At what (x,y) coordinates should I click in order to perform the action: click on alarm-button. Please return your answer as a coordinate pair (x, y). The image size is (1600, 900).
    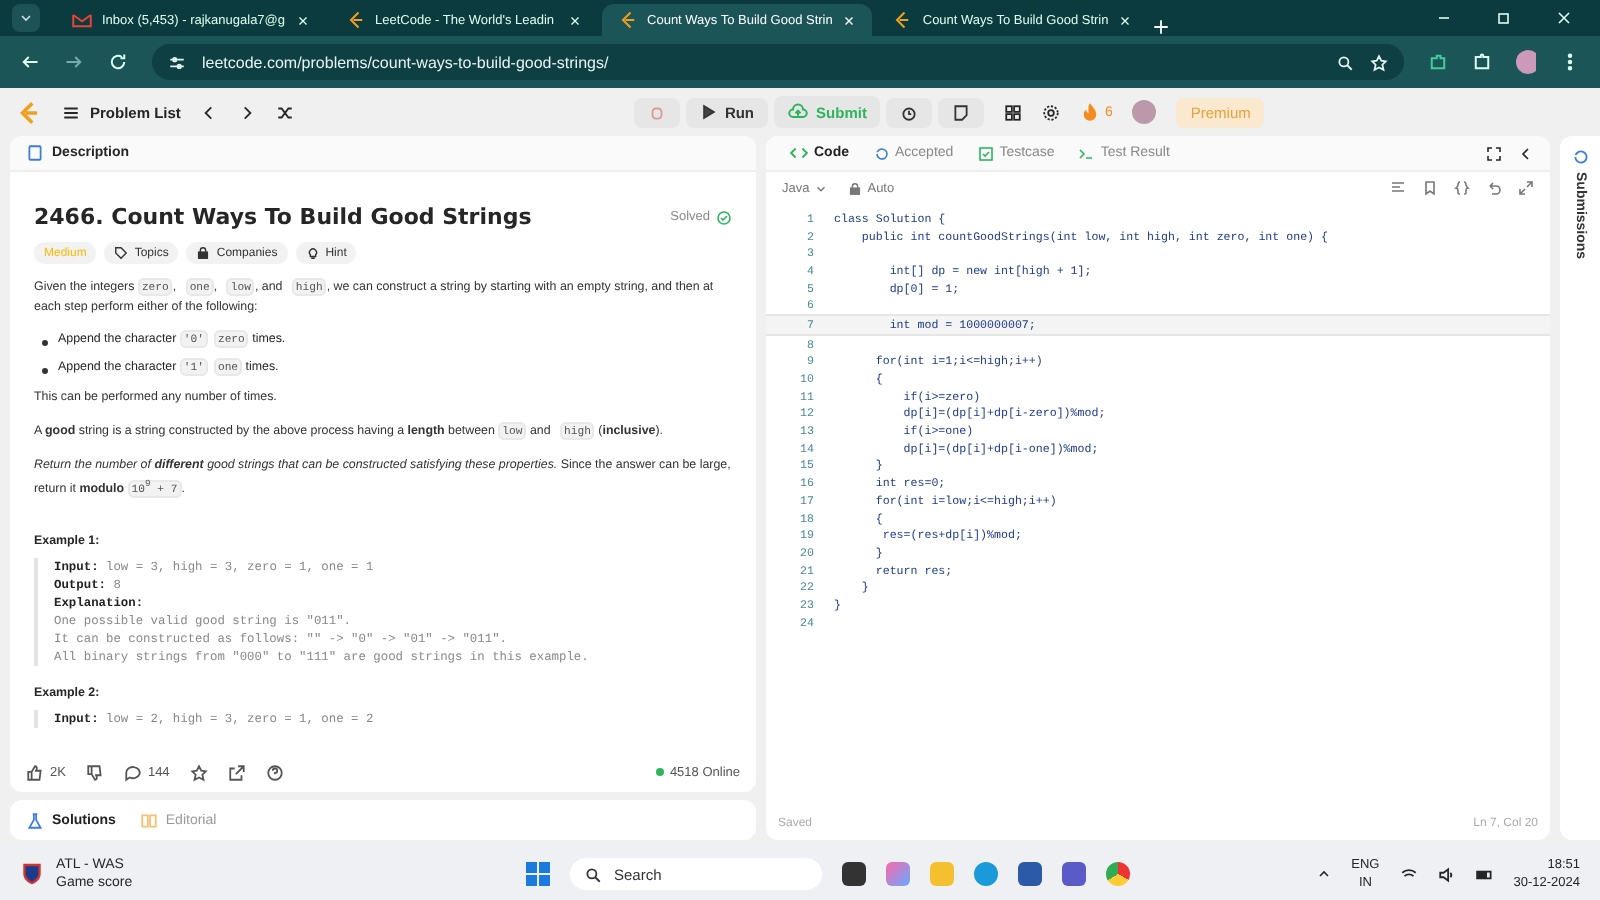
    Looking at the image, I should click on (909, 112).